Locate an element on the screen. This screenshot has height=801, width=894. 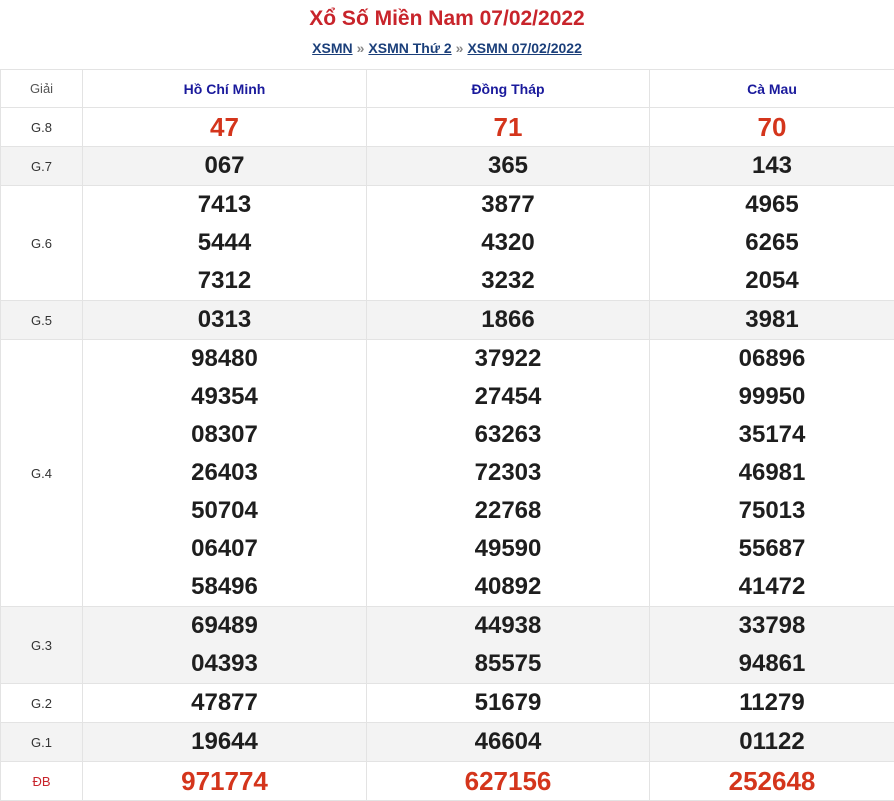
table-row: G.7 067 365 143 is located at coordinates (447, 166).